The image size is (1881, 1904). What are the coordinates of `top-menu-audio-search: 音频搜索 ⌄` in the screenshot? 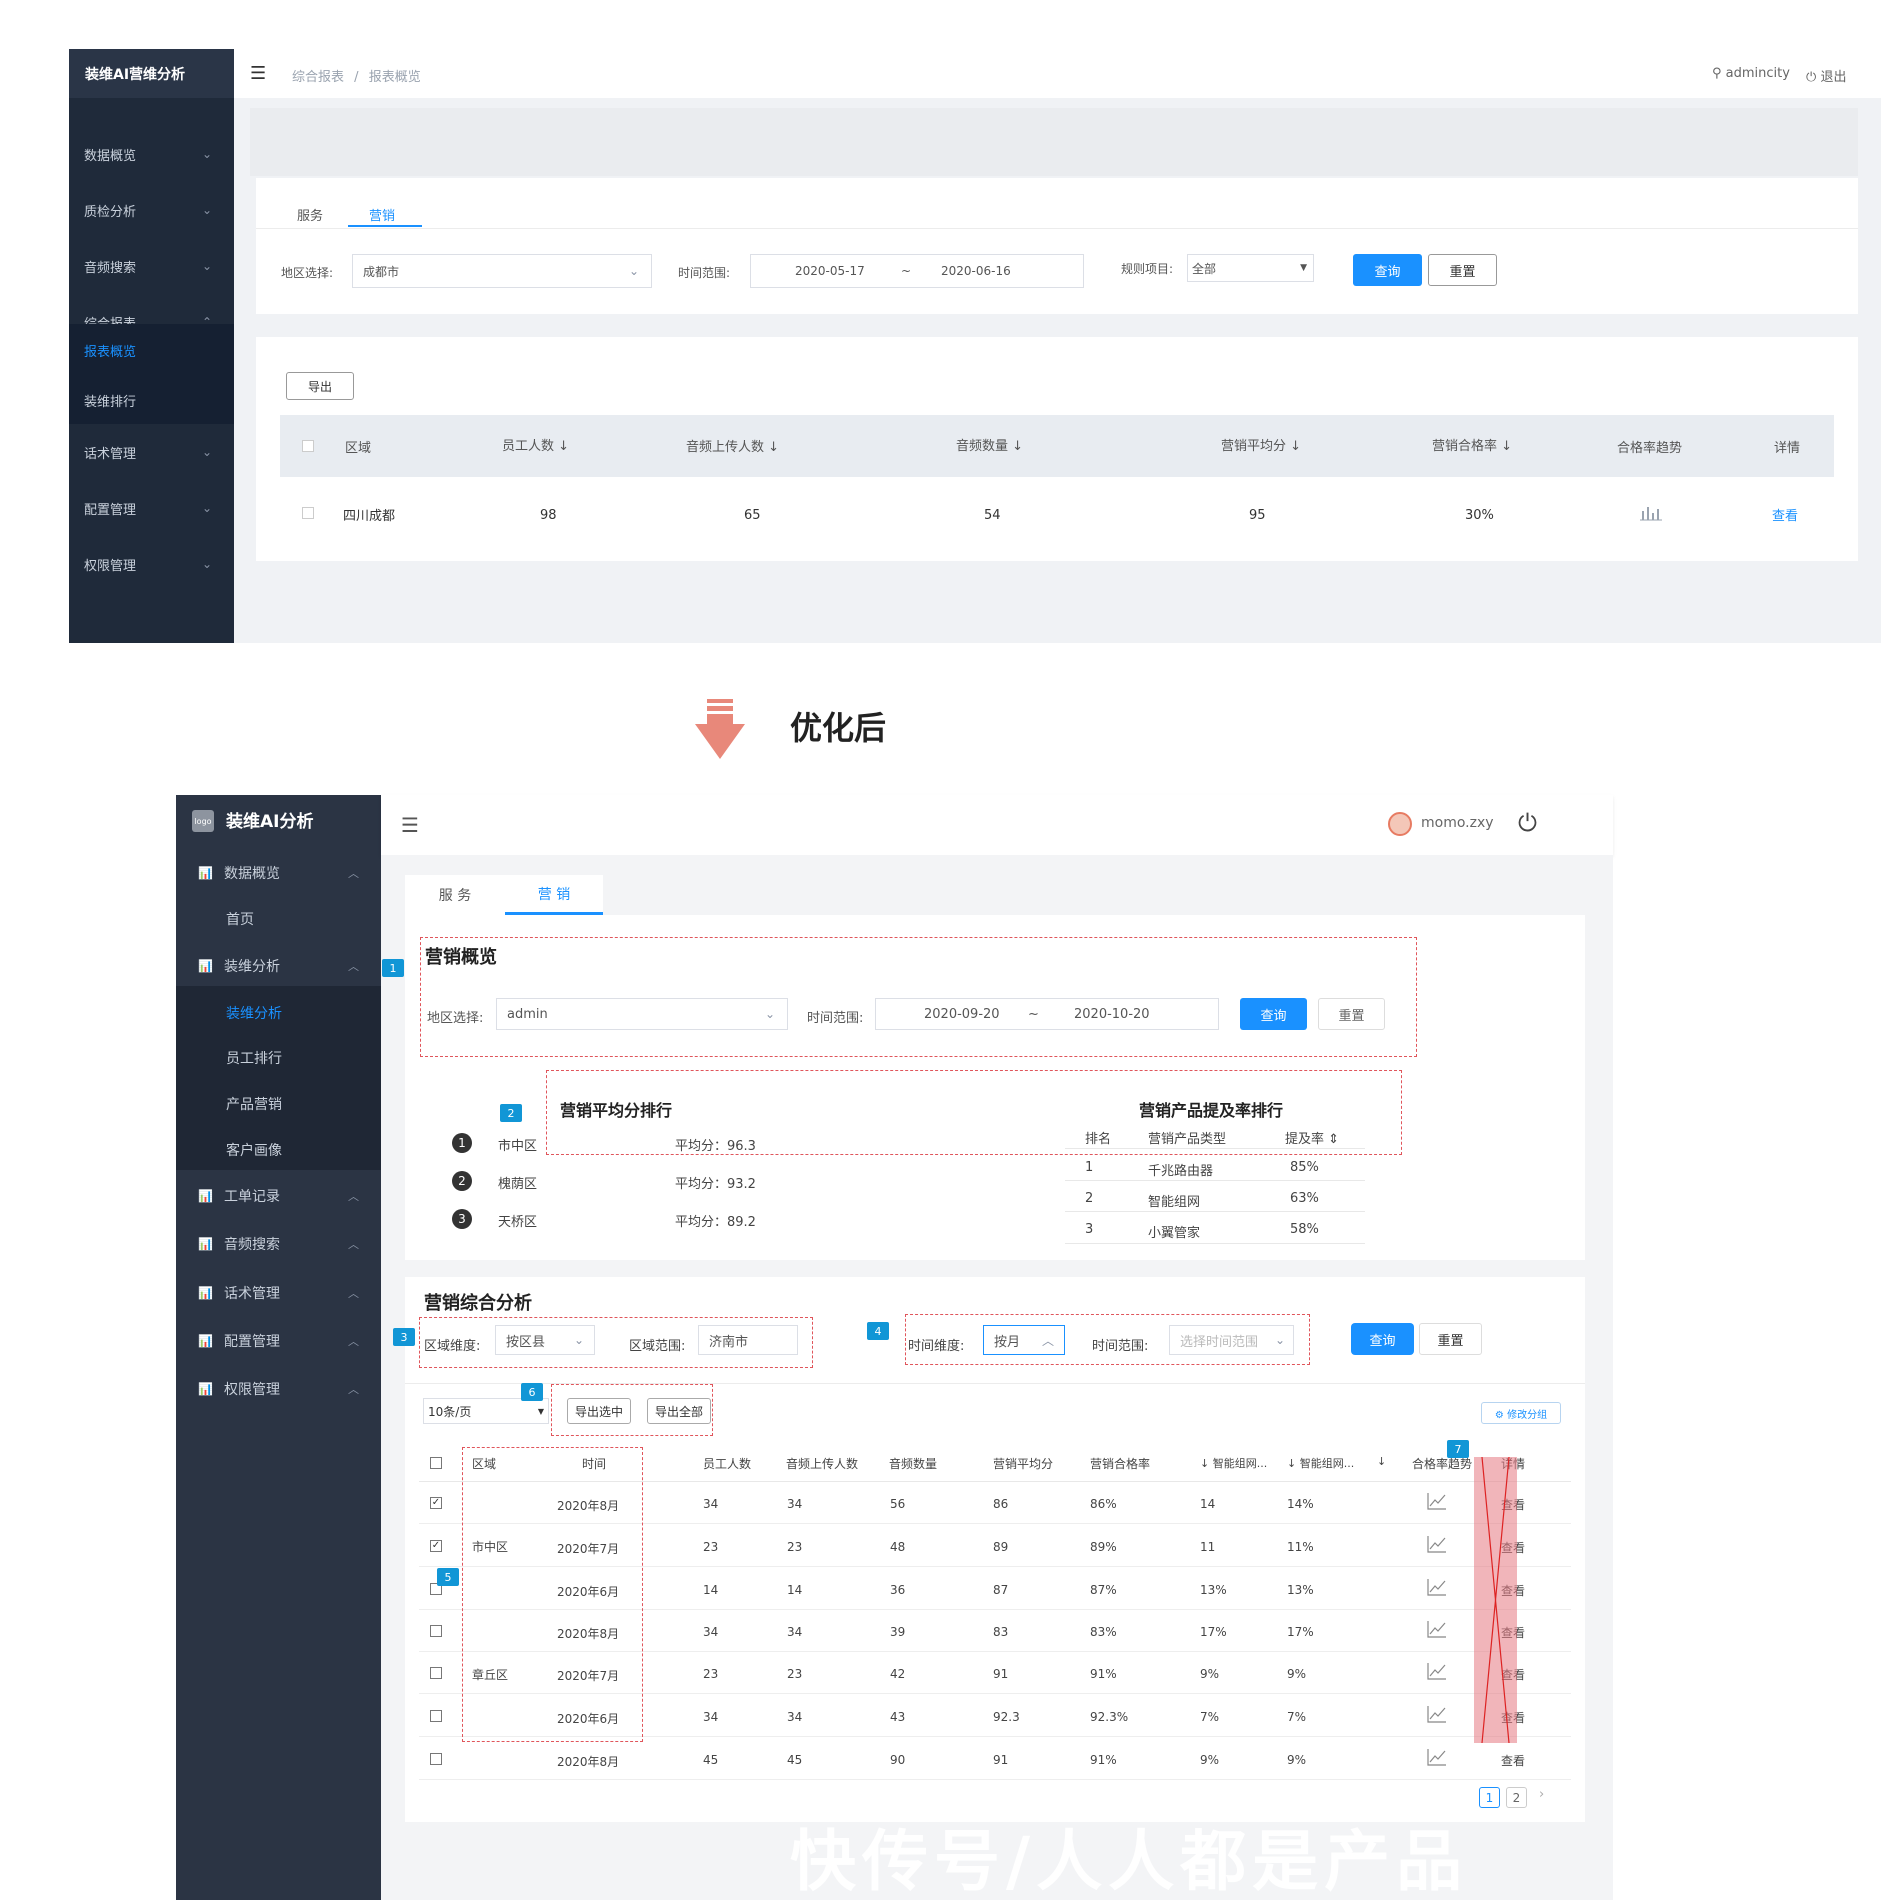 It's located at (151, 266).